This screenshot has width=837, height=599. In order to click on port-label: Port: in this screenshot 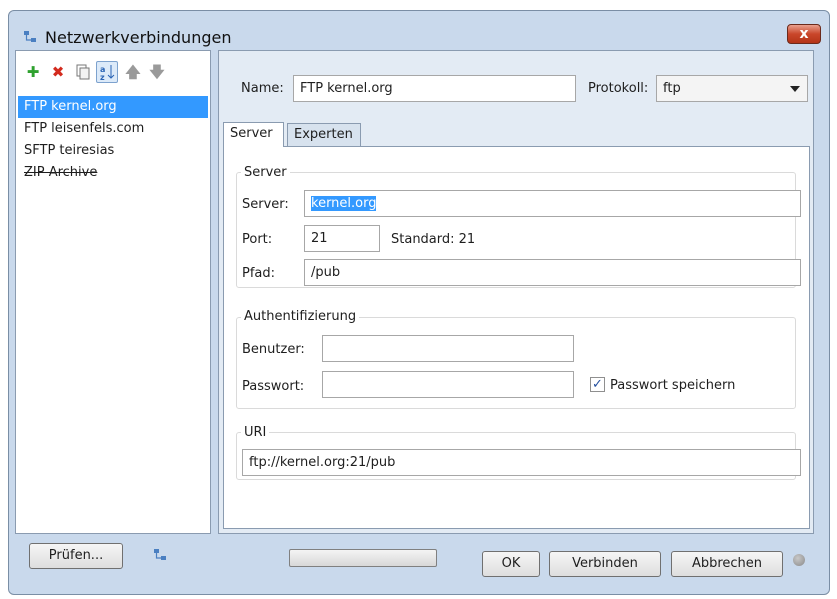, I will do `click(257, 239)`.